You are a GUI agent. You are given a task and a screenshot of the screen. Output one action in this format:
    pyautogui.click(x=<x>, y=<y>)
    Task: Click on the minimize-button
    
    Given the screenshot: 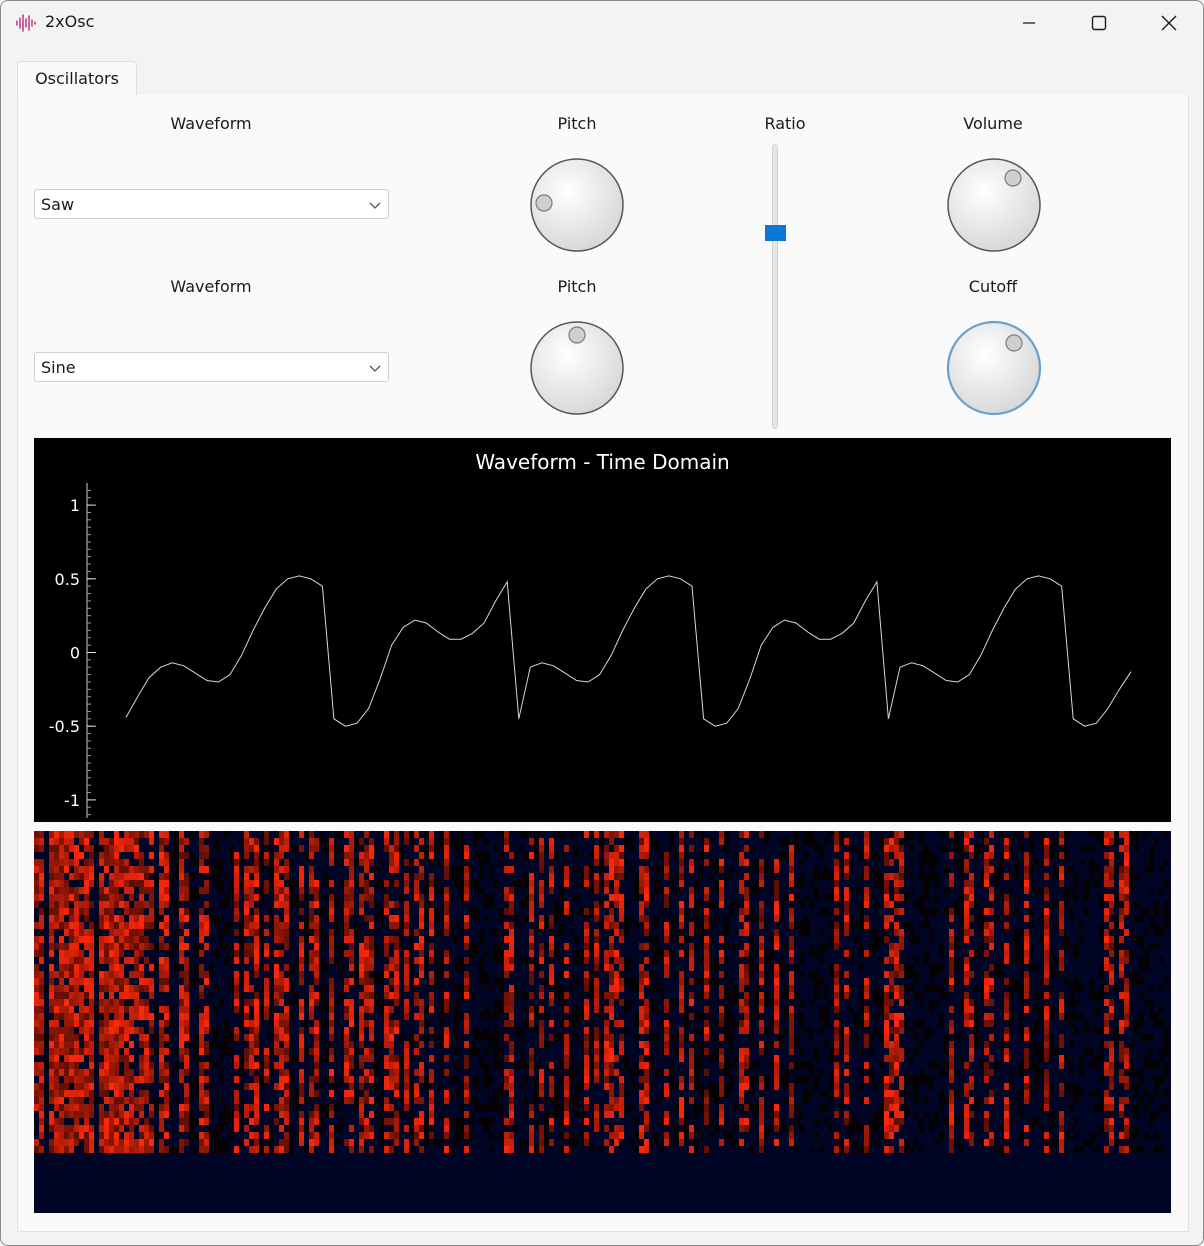 What is the action you would take?
    pyautogui.click(x=1029, y=23)
    